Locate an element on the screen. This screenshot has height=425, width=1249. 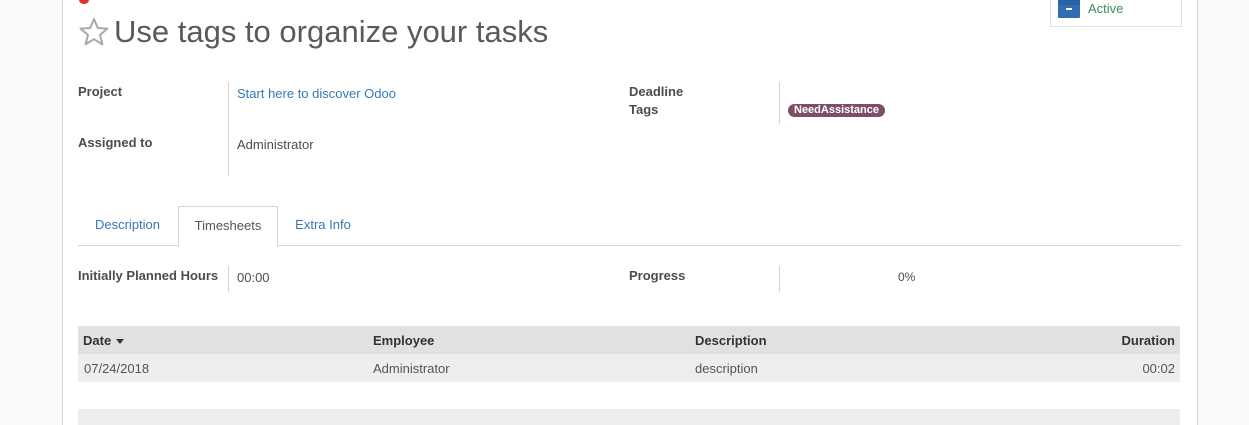
table-header: Date Employee Description Duration is located at coordinates (629, 340).